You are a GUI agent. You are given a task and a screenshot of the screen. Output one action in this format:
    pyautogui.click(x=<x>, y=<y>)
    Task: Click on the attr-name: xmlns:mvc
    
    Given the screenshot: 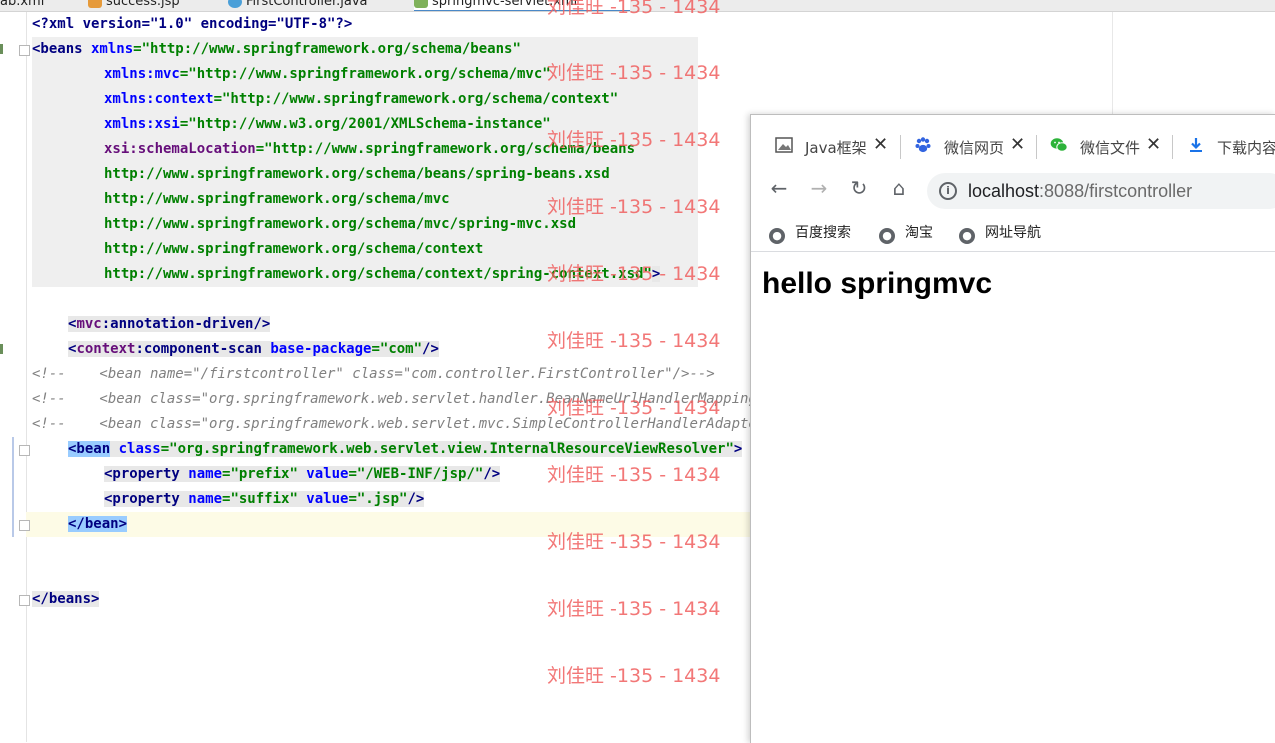 What is the action you would take?
    pyautogui.click(x=142, y=74)
    